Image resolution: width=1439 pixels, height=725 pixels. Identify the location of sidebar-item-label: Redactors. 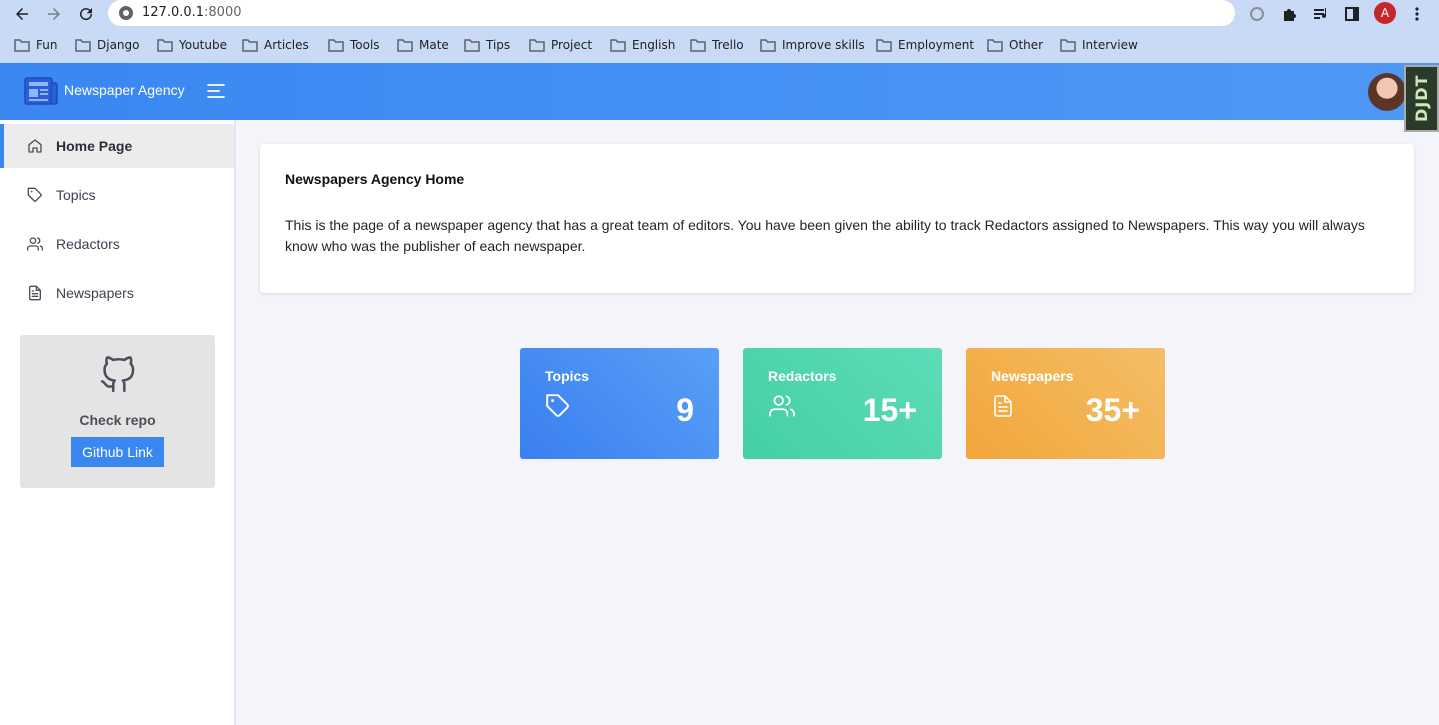
(88, 244).